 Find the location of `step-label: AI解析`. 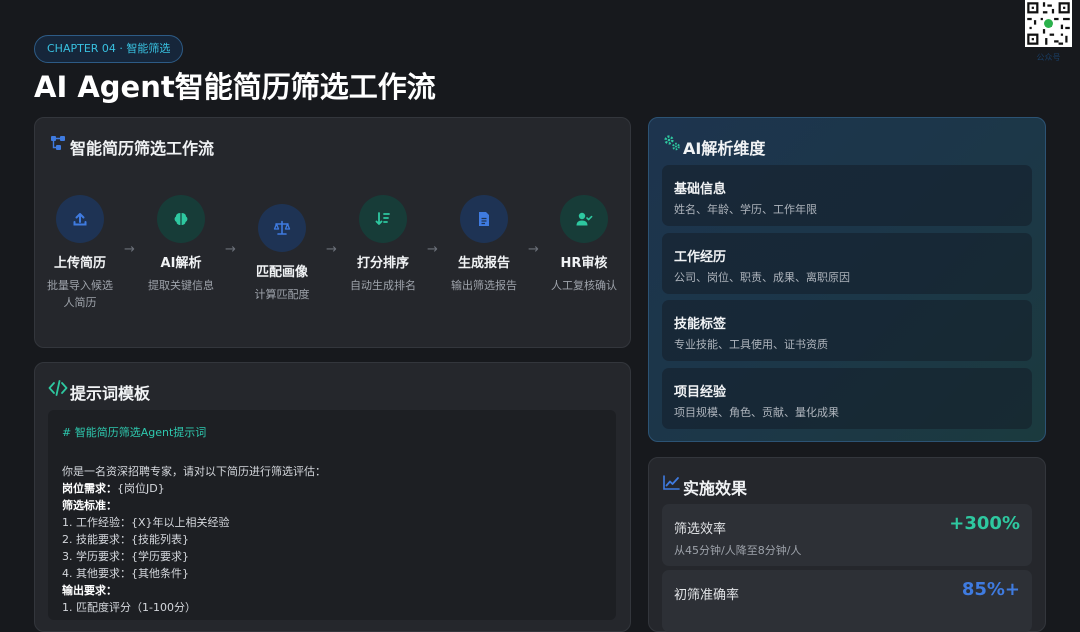

step-label: AI解析 is located at coordinates (181, 263).